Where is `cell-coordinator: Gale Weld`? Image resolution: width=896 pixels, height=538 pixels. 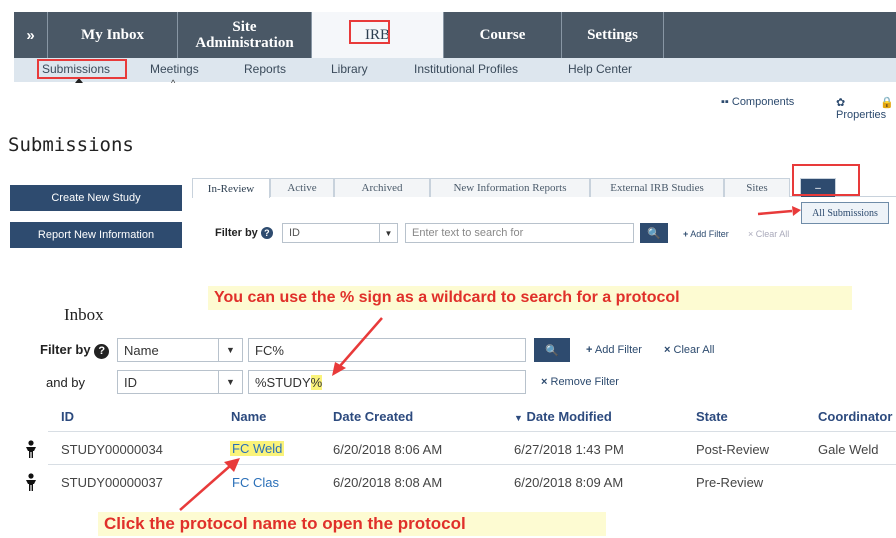
cell-coordinator: Gale Weld is located at coordinates (848, 449).